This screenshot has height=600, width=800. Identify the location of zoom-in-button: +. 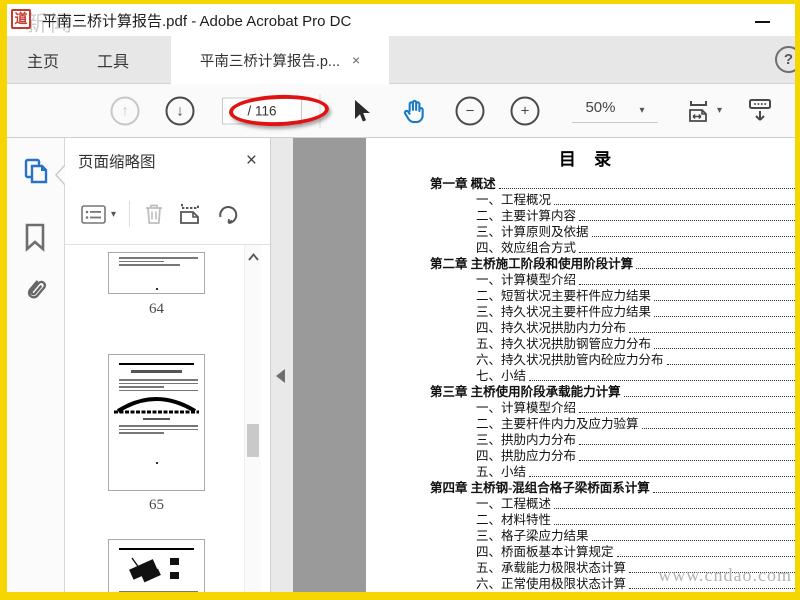
(525, 110).